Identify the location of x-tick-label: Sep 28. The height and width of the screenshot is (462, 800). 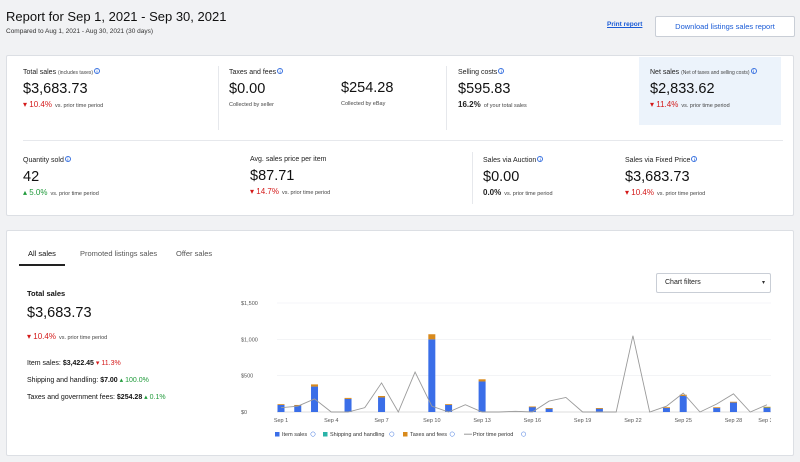
(733, 421).